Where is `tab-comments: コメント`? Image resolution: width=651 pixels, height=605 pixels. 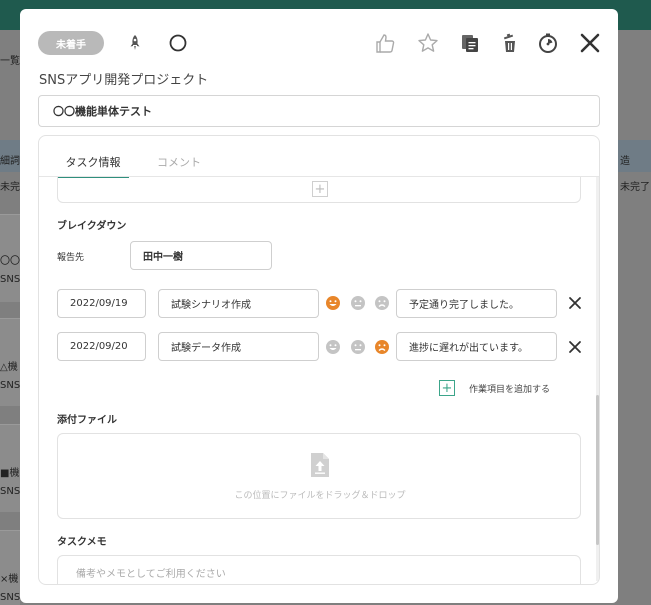 tab-comments: コメント is located at coordinates (187, 166).